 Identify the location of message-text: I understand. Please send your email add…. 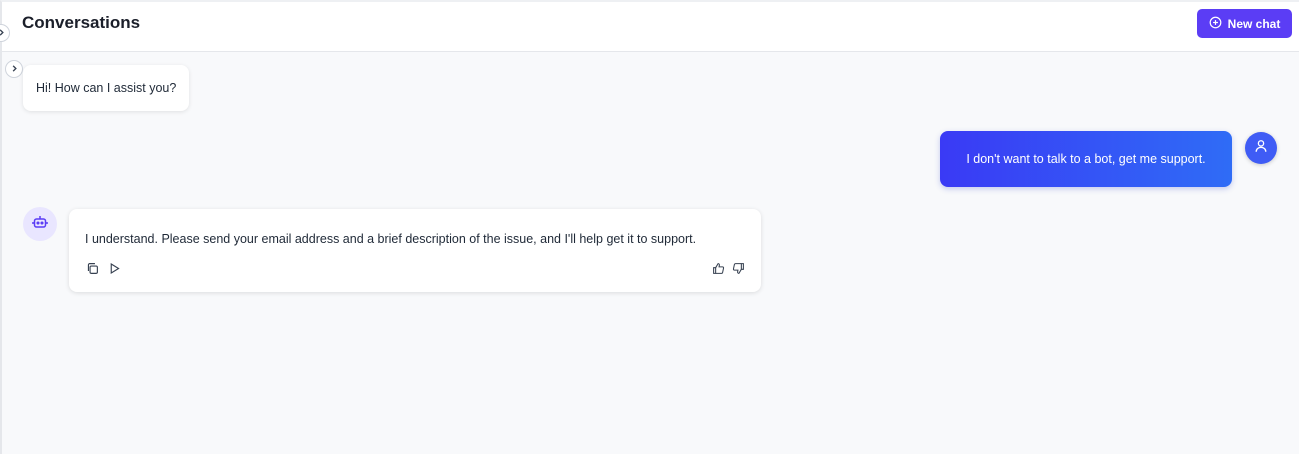
(391, 239).